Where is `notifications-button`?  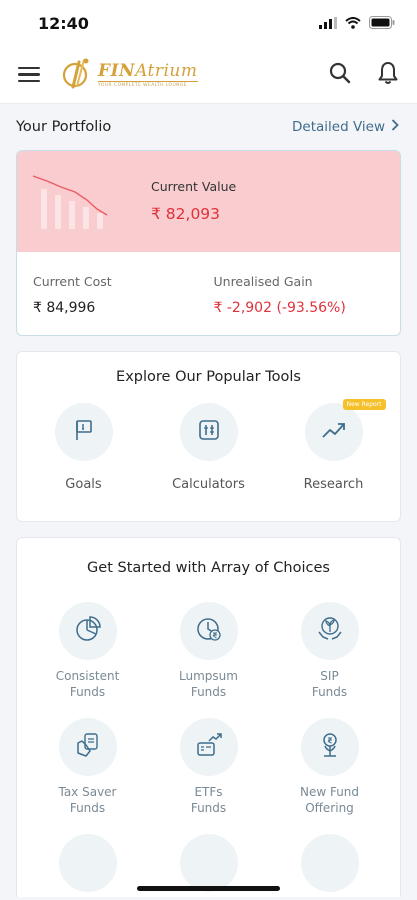 notifications-button is located at coordinates (388, 75).